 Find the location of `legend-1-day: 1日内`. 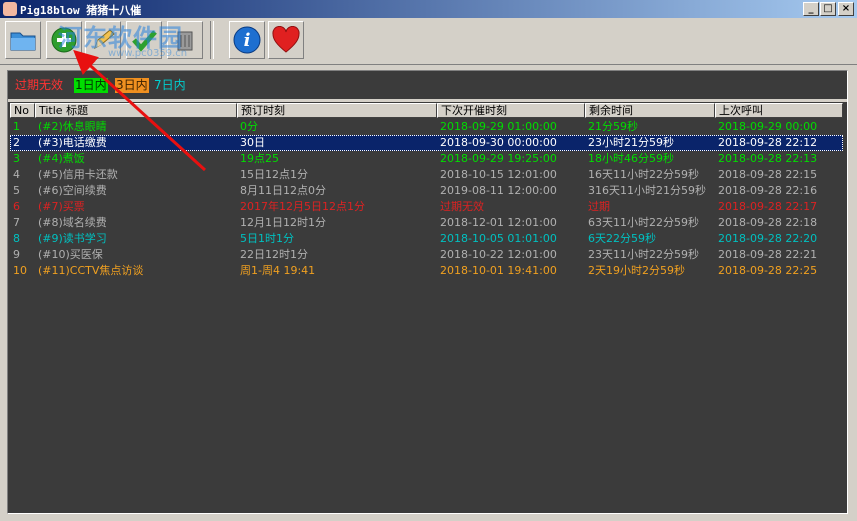

legend-1-day: 1日内 is located at coordinates (91, 85).